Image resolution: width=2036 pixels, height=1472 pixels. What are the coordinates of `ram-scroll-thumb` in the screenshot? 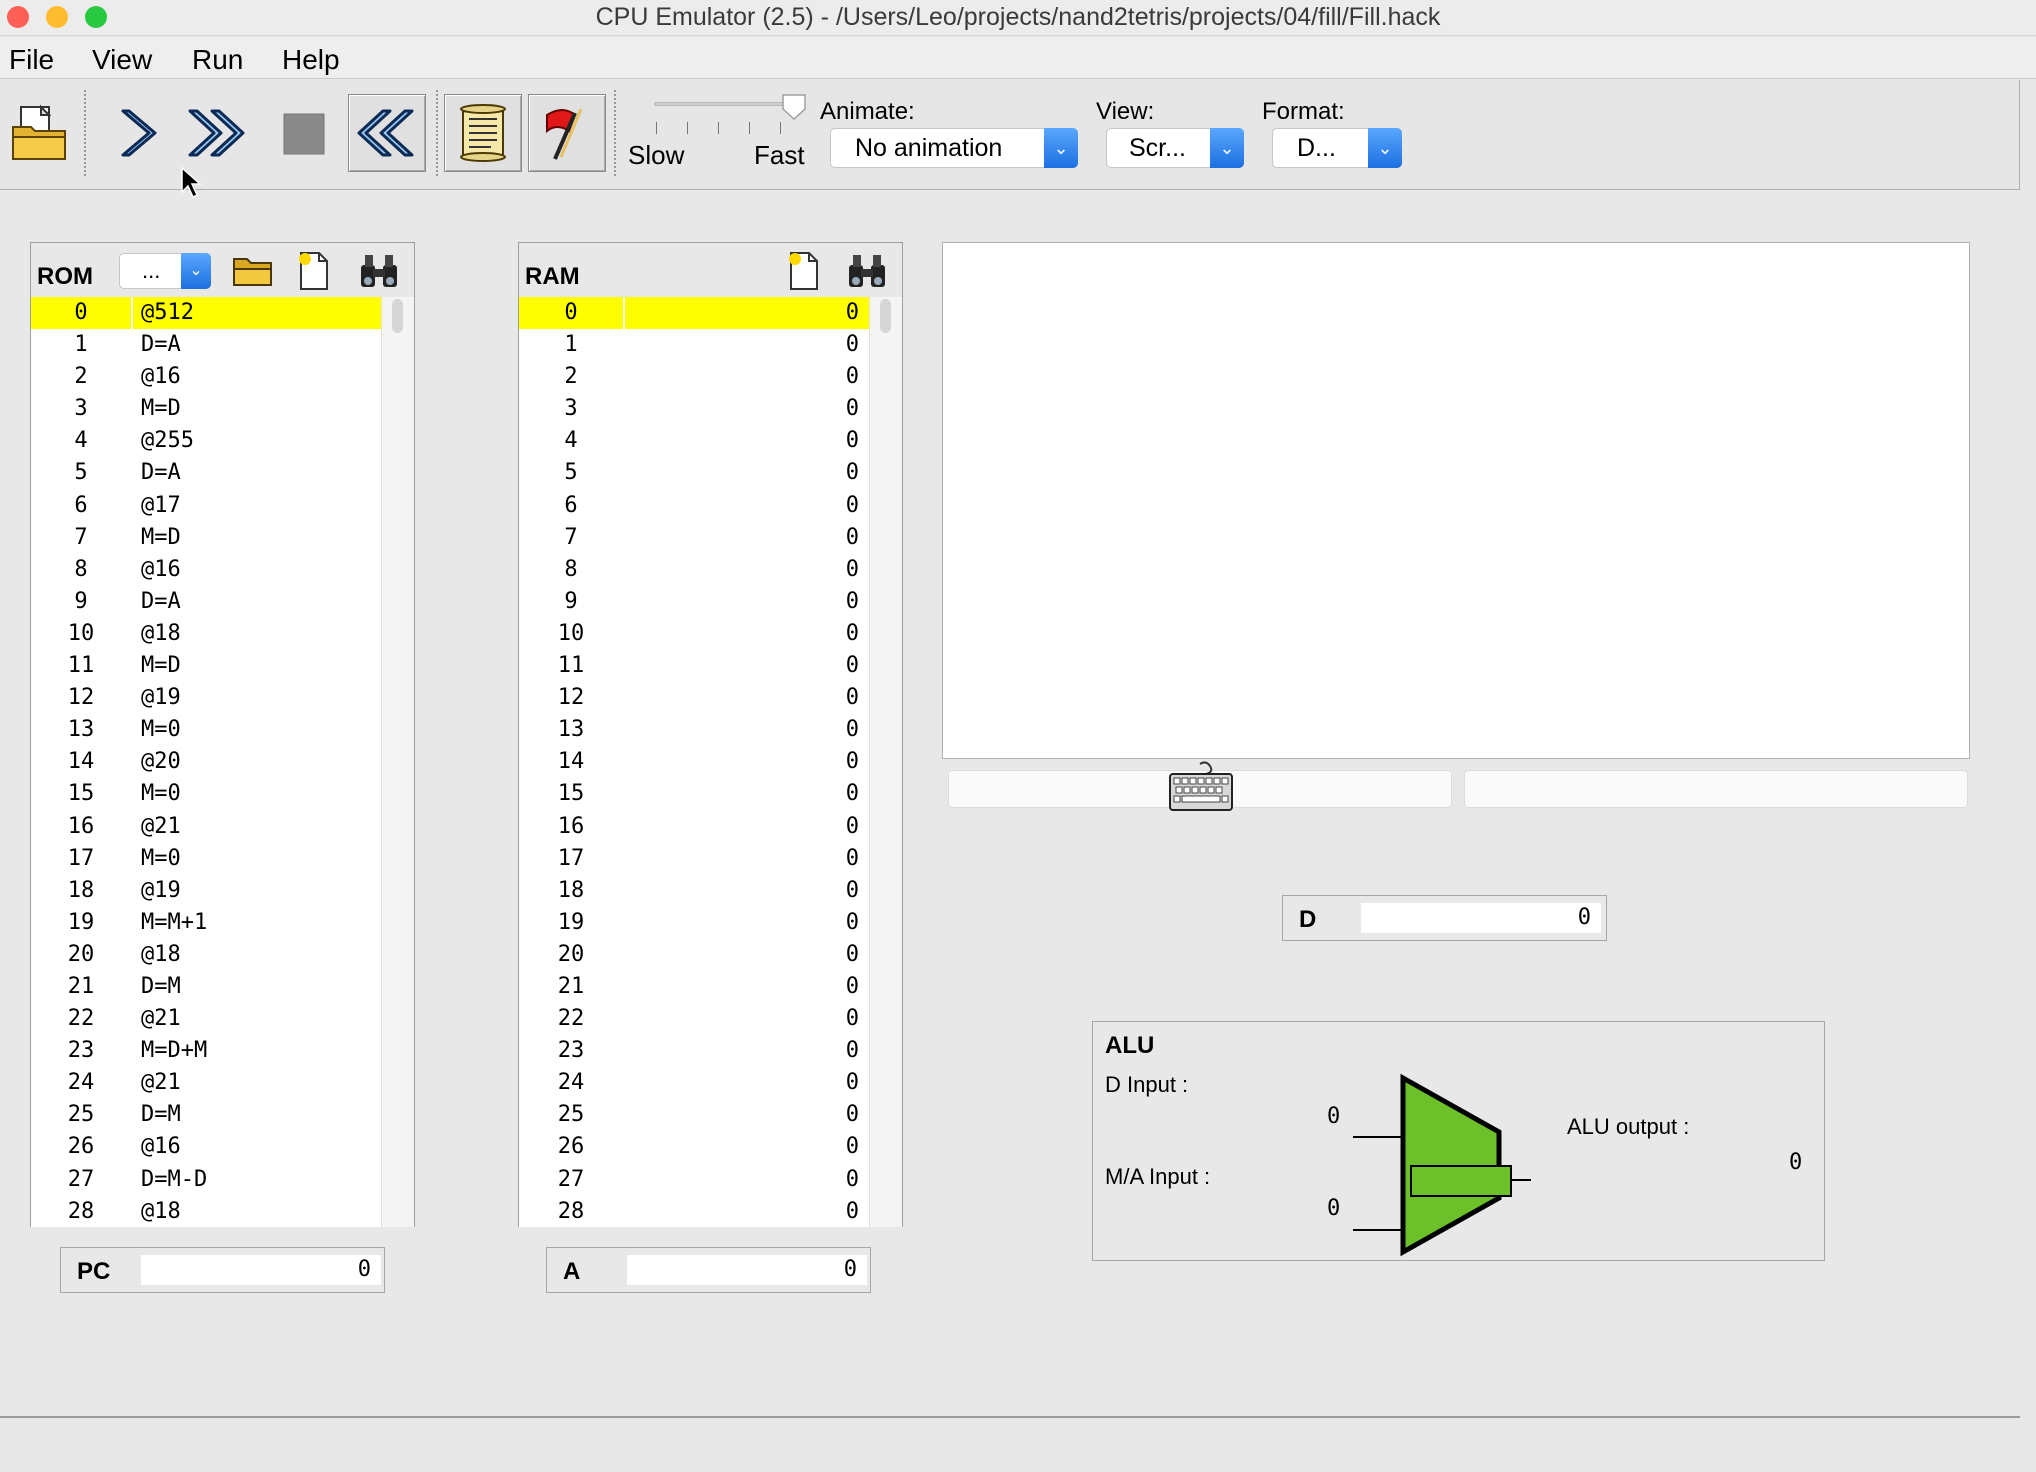 It's located at (885, 316).